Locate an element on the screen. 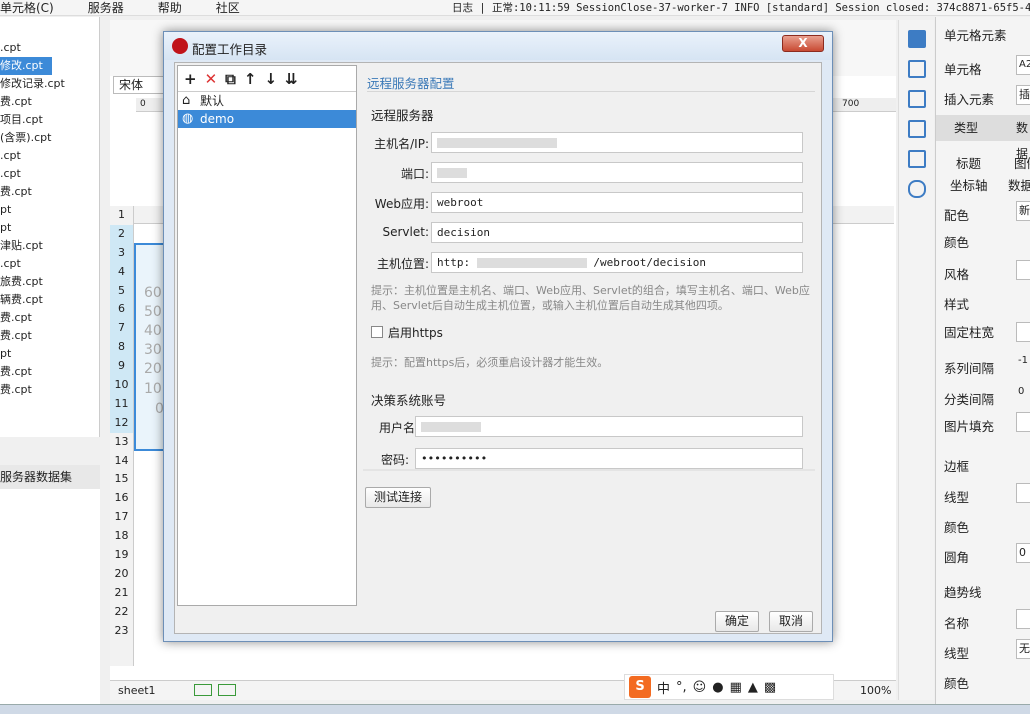 Image resolution: width=1030 pixels, height=714 pixels. line-type-select is located at coordinates (1023, 493).